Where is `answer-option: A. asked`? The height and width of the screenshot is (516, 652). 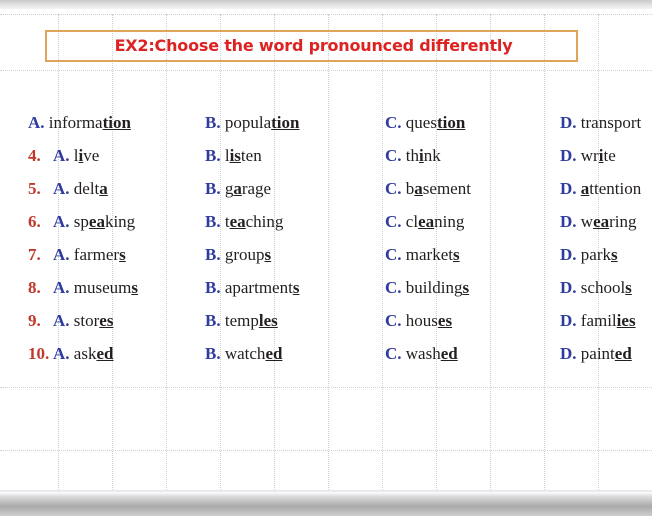 answer-option: A. asked is located at coordinates (83, 353).